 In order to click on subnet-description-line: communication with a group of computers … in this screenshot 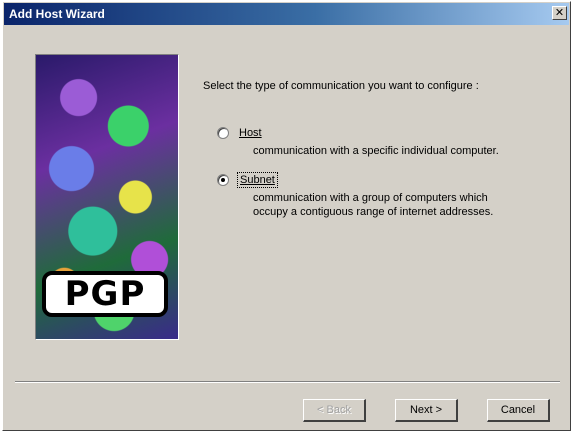, I will do `click(370, 198)`.